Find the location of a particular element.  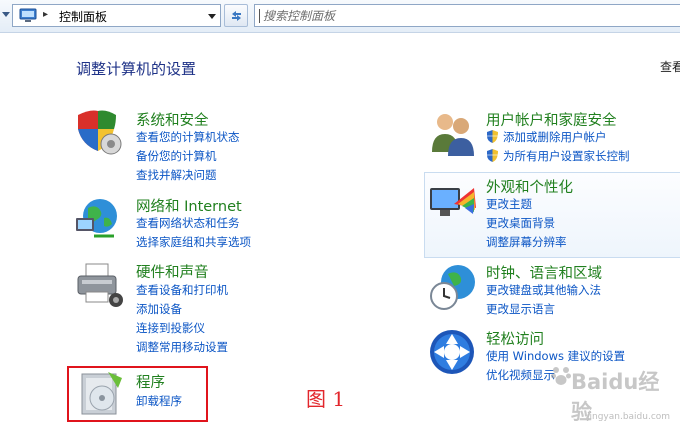

link-optimize-video: 优化视频显示 is located at coordinates (520, 375).